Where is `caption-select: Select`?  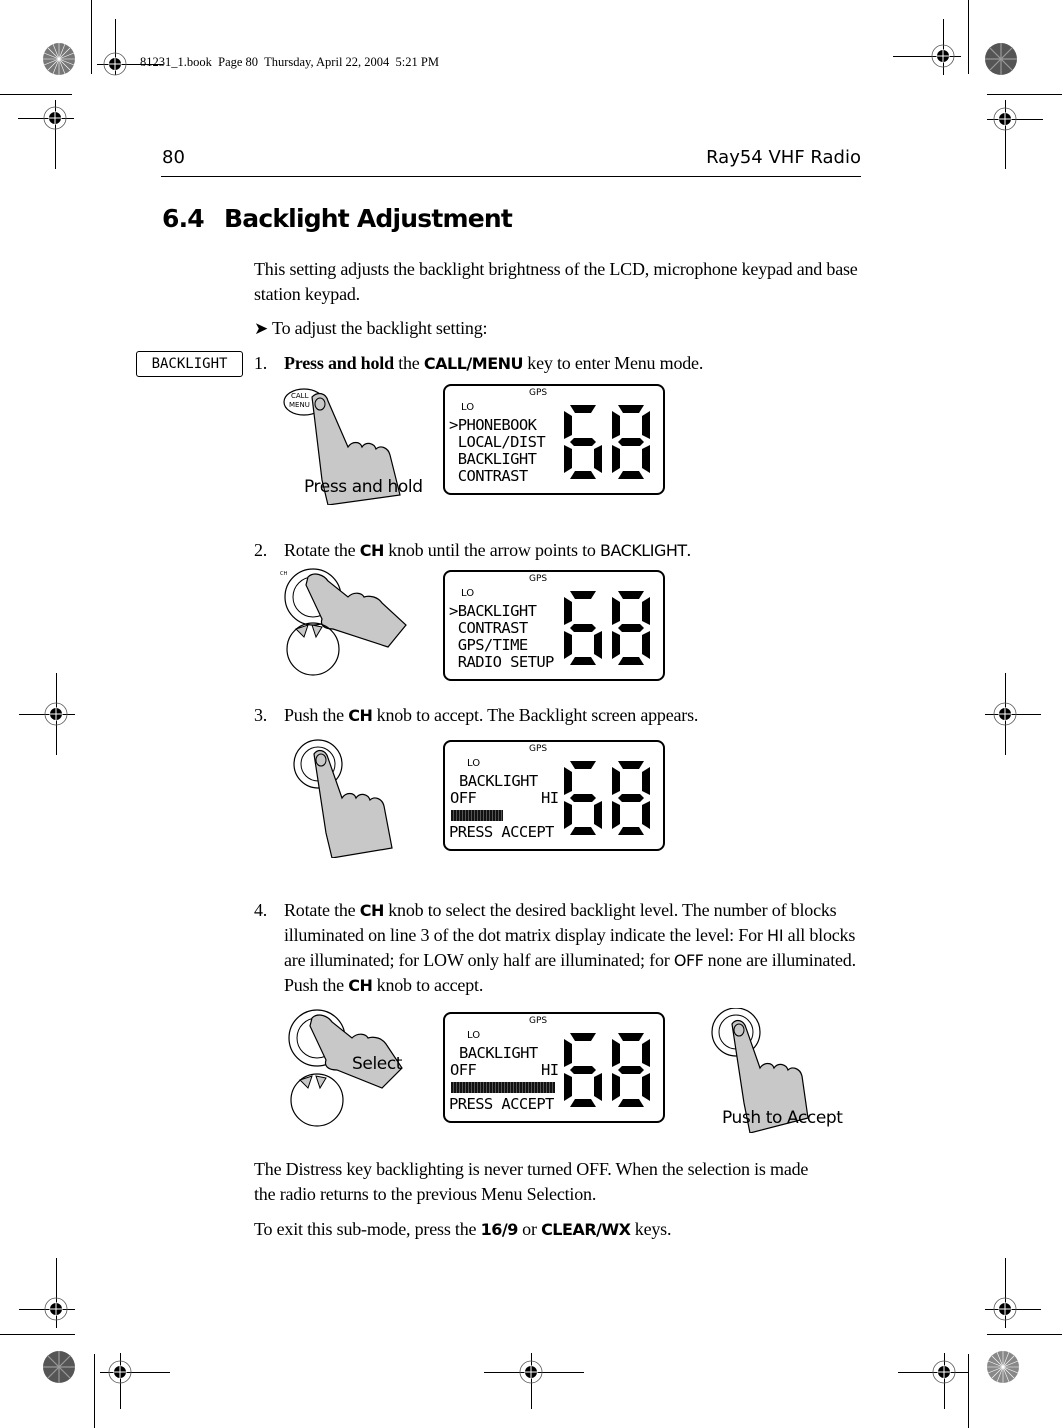 caption-select: Select is located at coordinates (377, 1064).